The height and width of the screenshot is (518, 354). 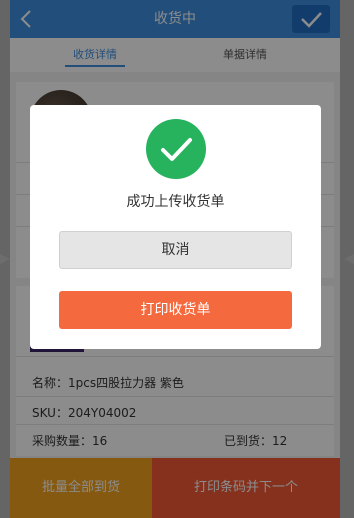 I want to click on cancel-button: 取消, so click(x=175, y=250).